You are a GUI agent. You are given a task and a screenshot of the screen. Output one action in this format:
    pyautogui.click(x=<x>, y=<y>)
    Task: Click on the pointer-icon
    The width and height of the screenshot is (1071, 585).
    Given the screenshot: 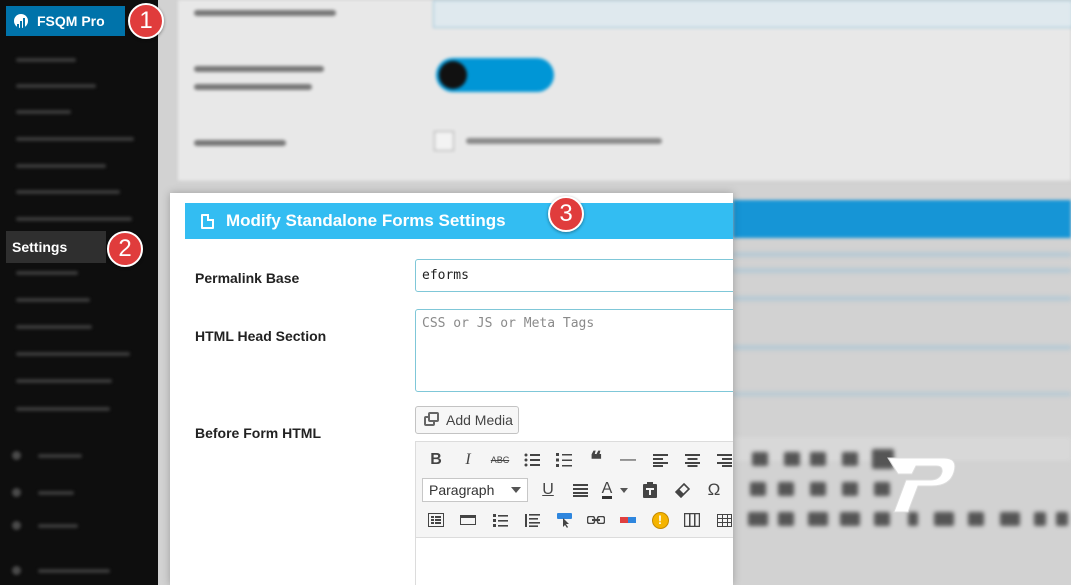 What is the action you would take?
    pyautogui.click(x=564, y=520)
    